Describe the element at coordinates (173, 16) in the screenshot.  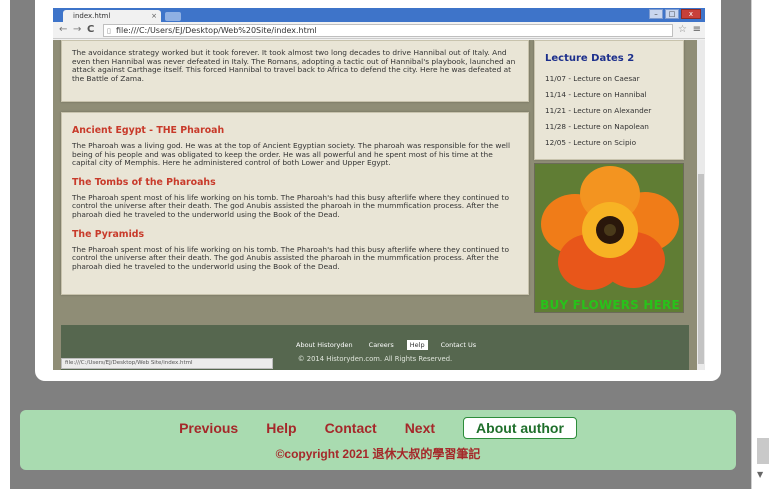
I see `new-tab-button` at that location.